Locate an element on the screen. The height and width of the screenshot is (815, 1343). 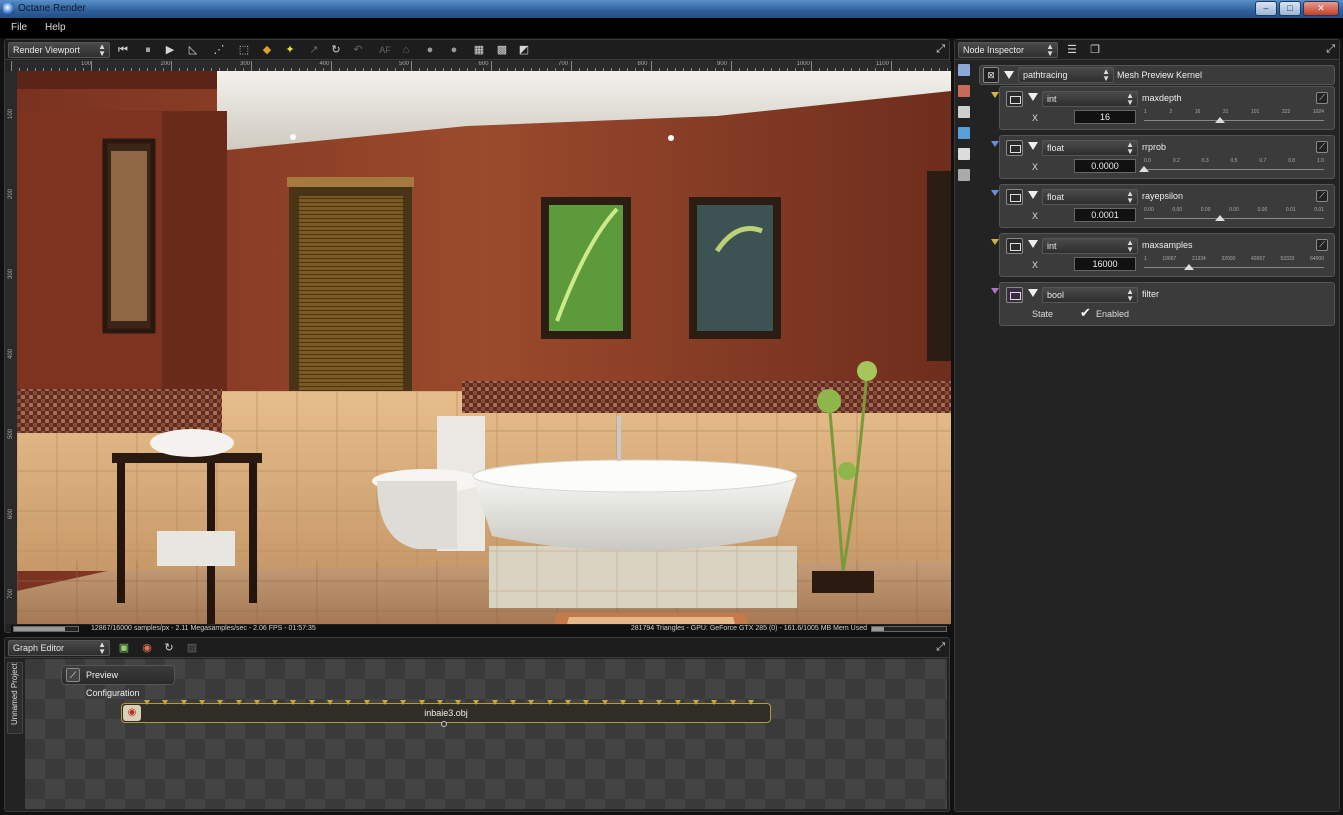
param-value-input: 0.0000 is located at coordinates (1105, 166).